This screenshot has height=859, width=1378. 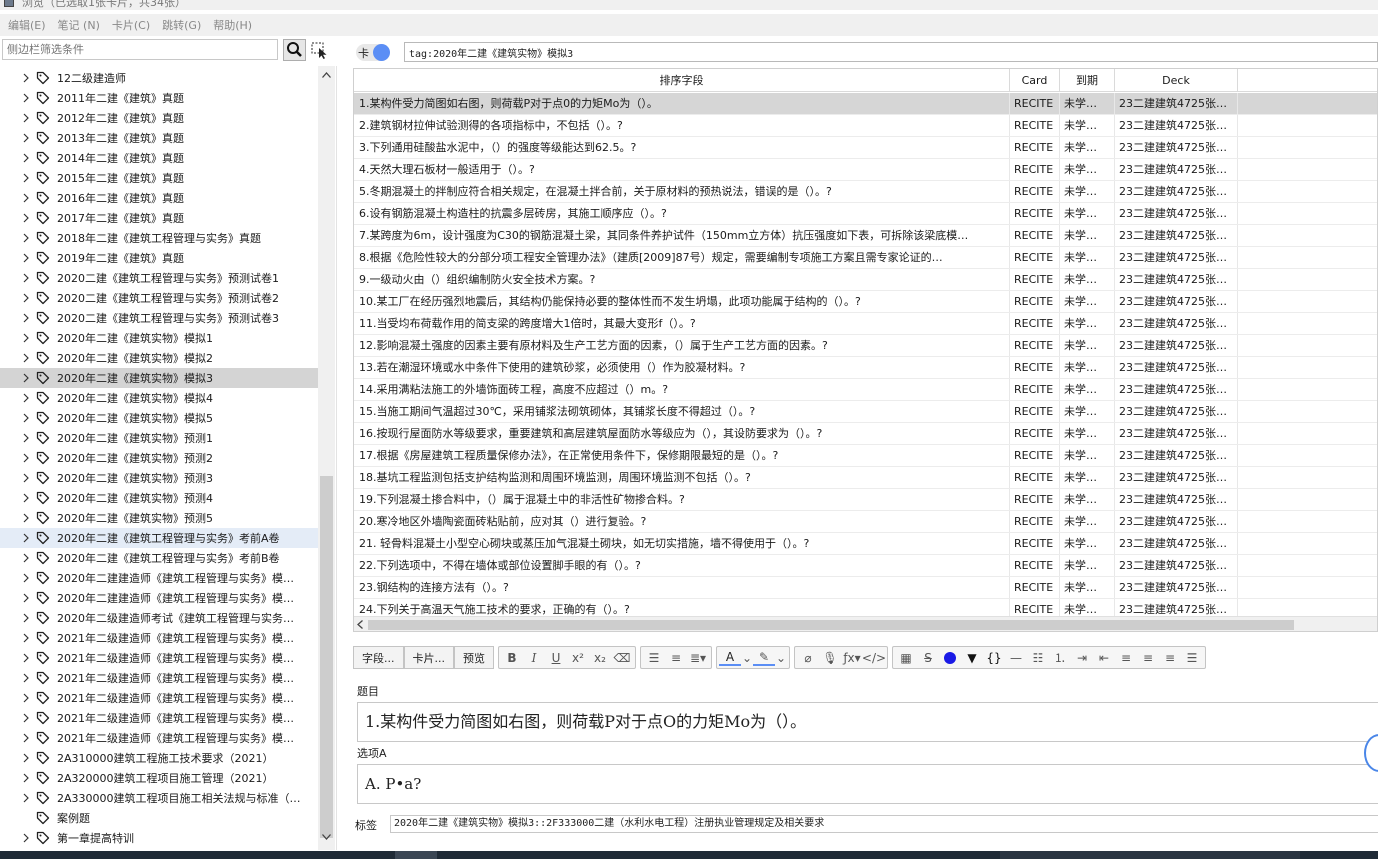 What do you see at coordinates (336, 458) in the screenshot?
I see `pane-splitter` at bounding box center [336, 458].